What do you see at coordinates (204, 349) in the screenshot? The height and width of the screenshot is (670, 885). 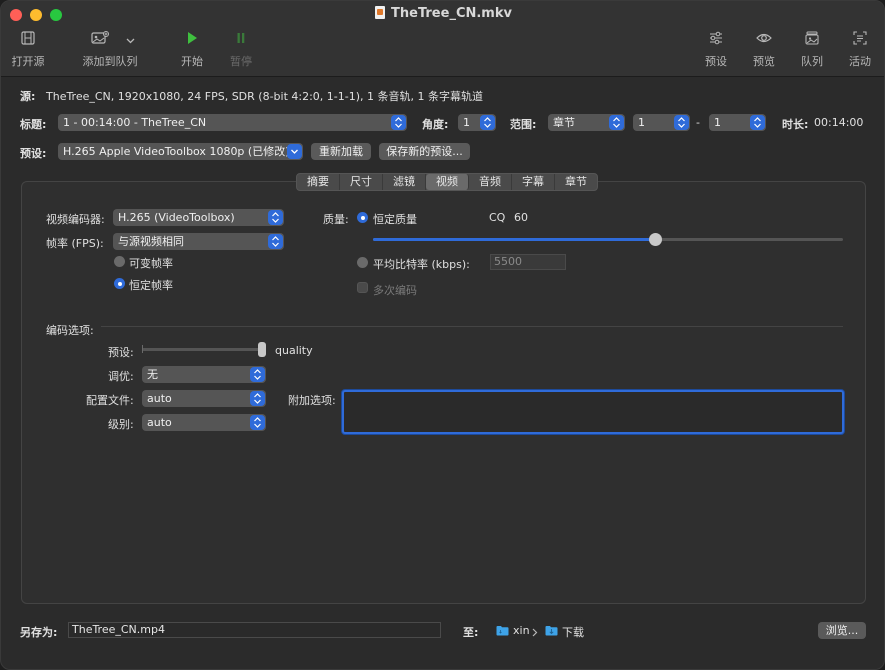 I see `encoder-preset-slider` at bounding box center [204, 349].